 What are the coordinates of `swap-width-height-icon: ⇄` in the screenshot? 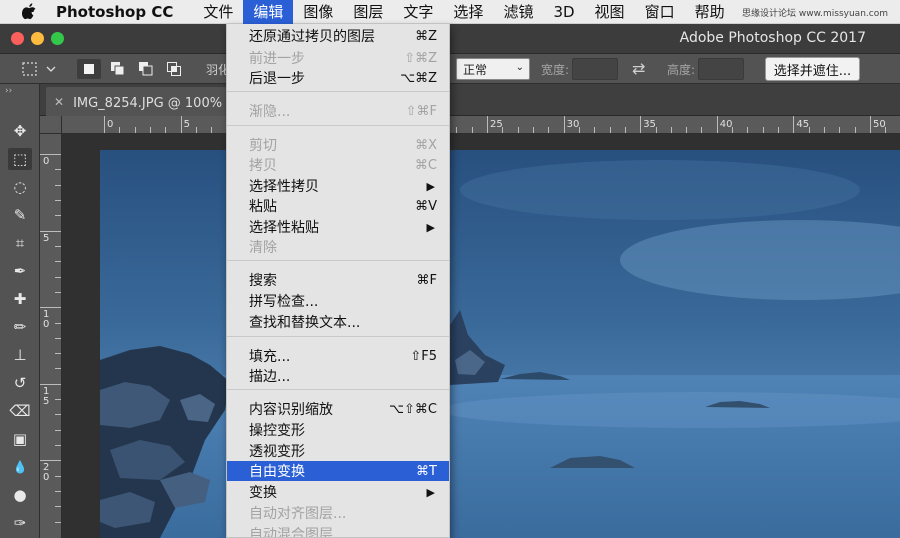 It's located at (638, 68).